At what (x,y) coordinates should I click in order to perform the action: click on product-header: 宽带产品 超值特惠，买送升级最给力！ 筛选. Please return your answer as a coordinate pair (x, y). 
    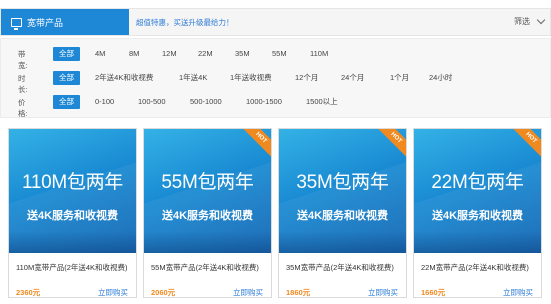
    Looking at the image, I should click on (275, 22).